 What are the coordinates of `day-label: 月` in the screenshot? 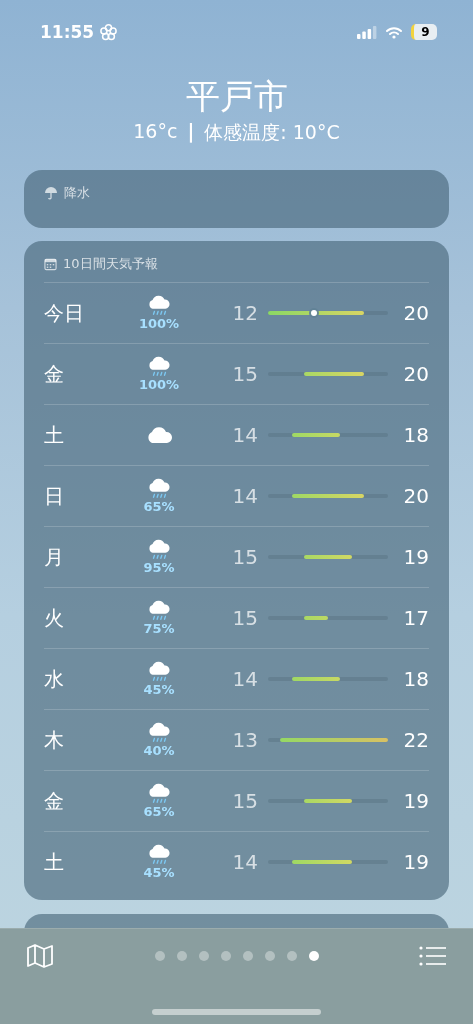 It's located at (54, 557).